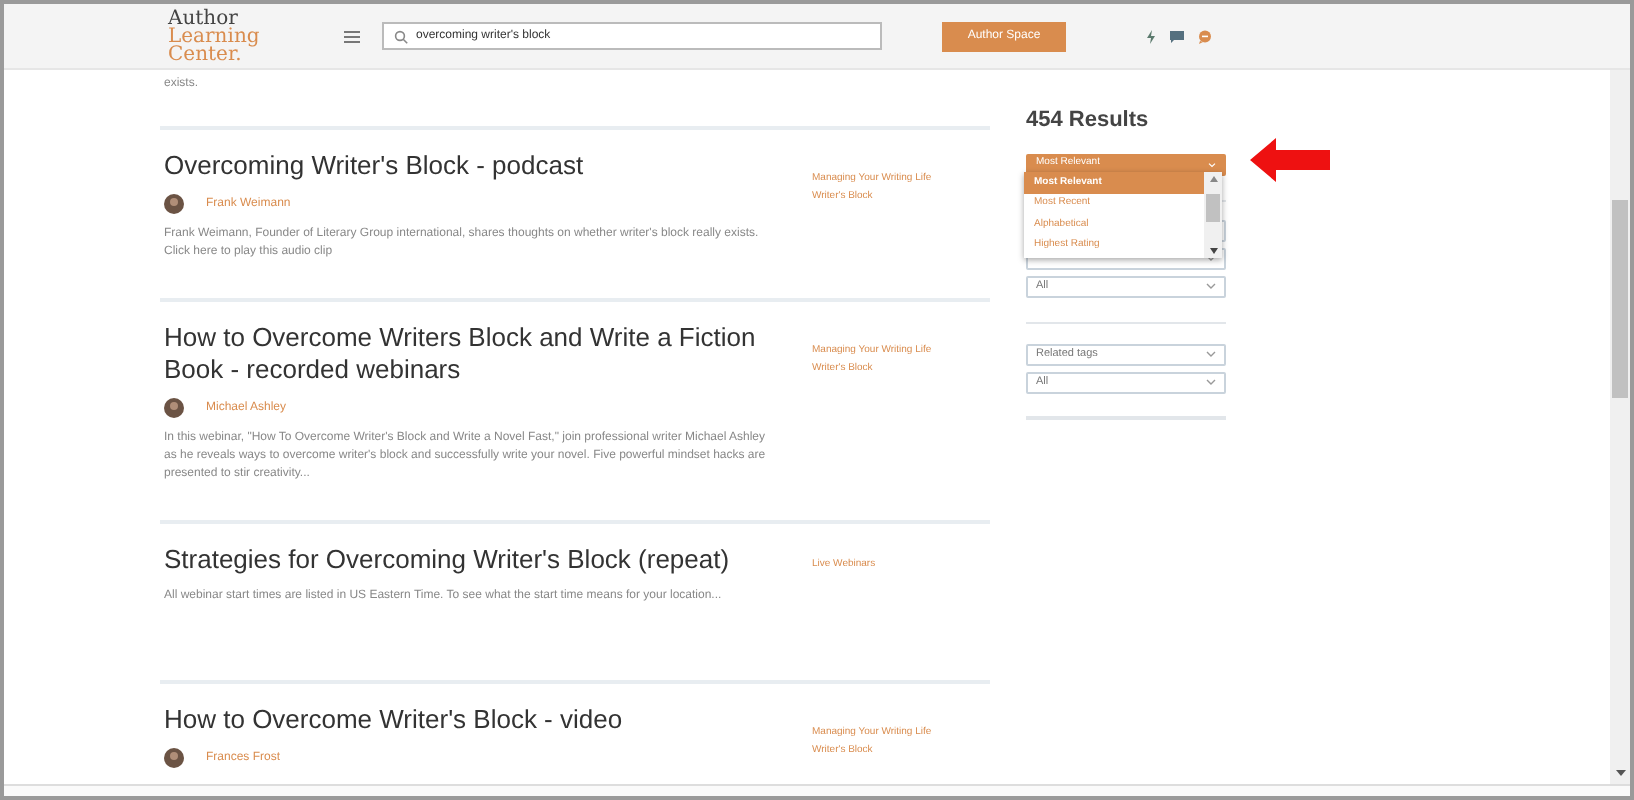  I want to click on results-count: 454 Results, so click(1088, 121).